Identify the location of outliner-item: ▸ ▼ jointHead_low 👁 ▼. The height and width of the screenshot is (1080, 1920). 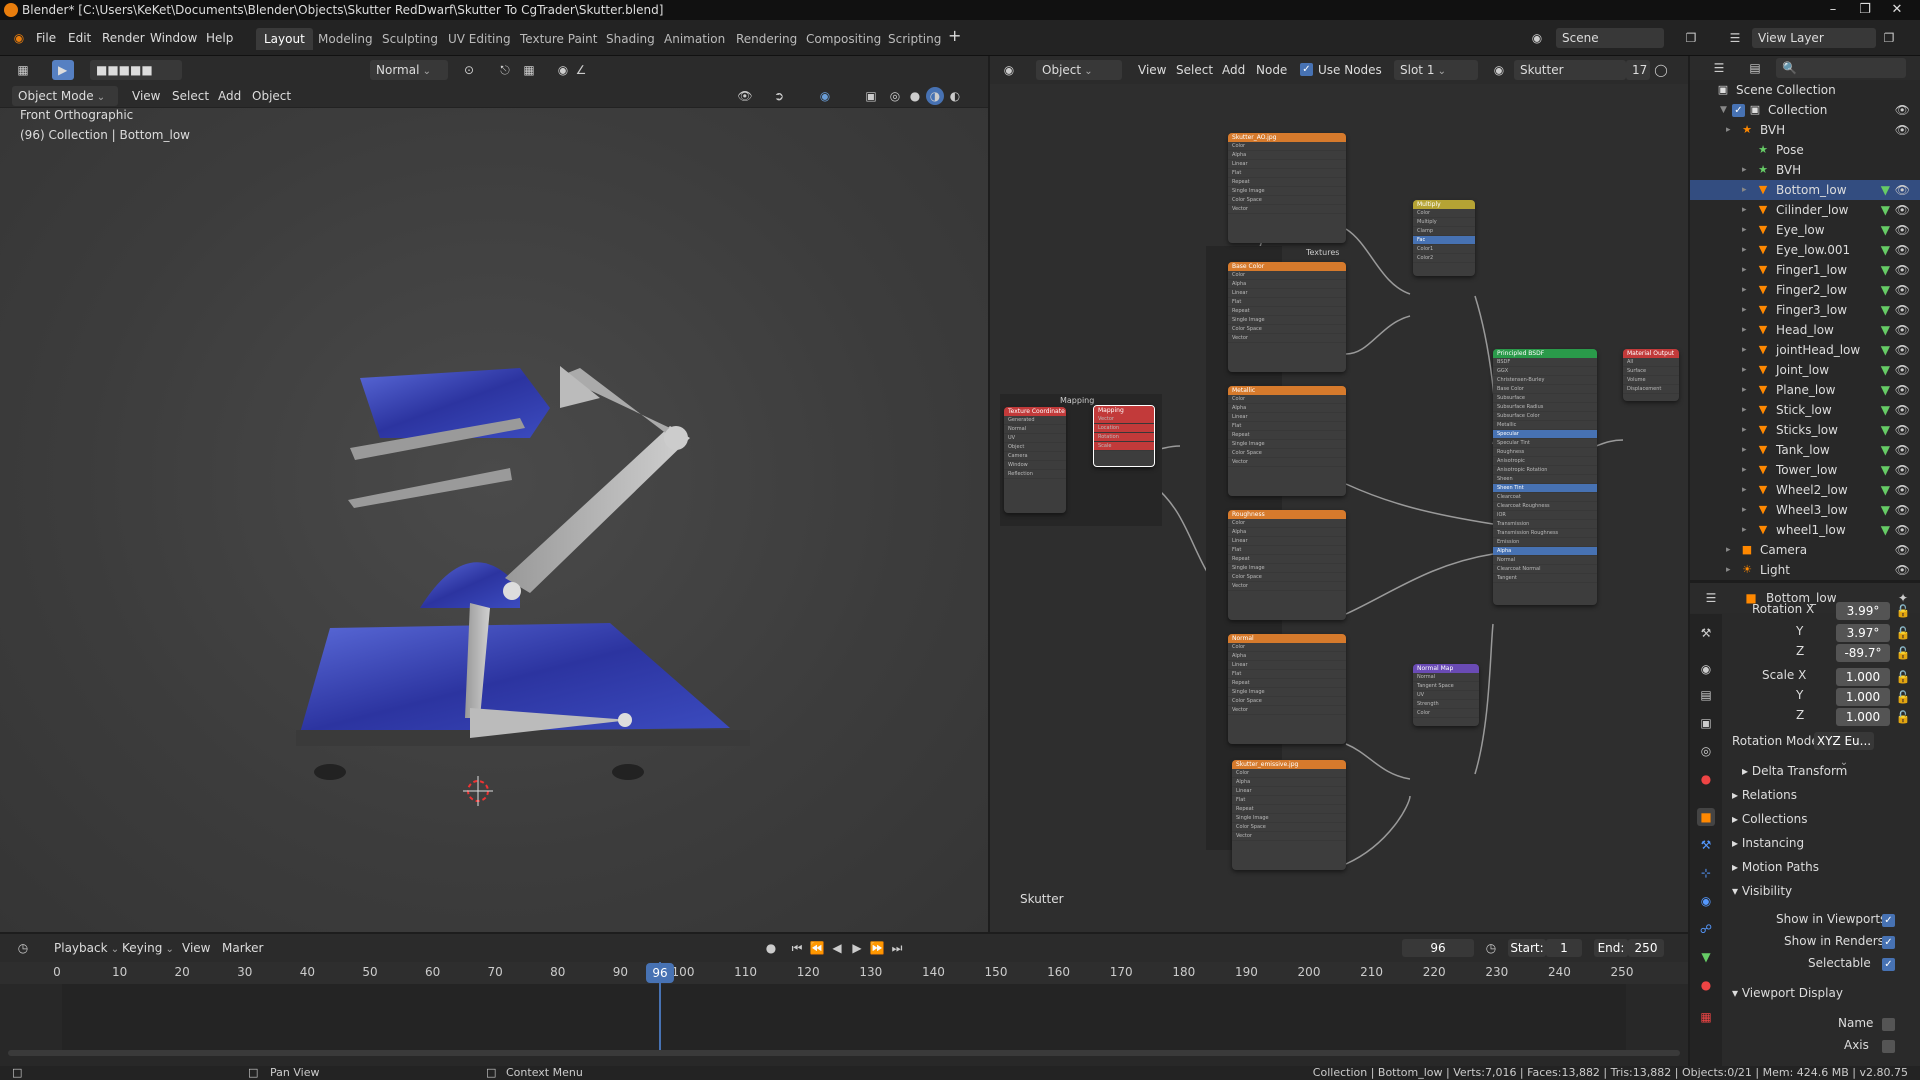
(1805, 350).